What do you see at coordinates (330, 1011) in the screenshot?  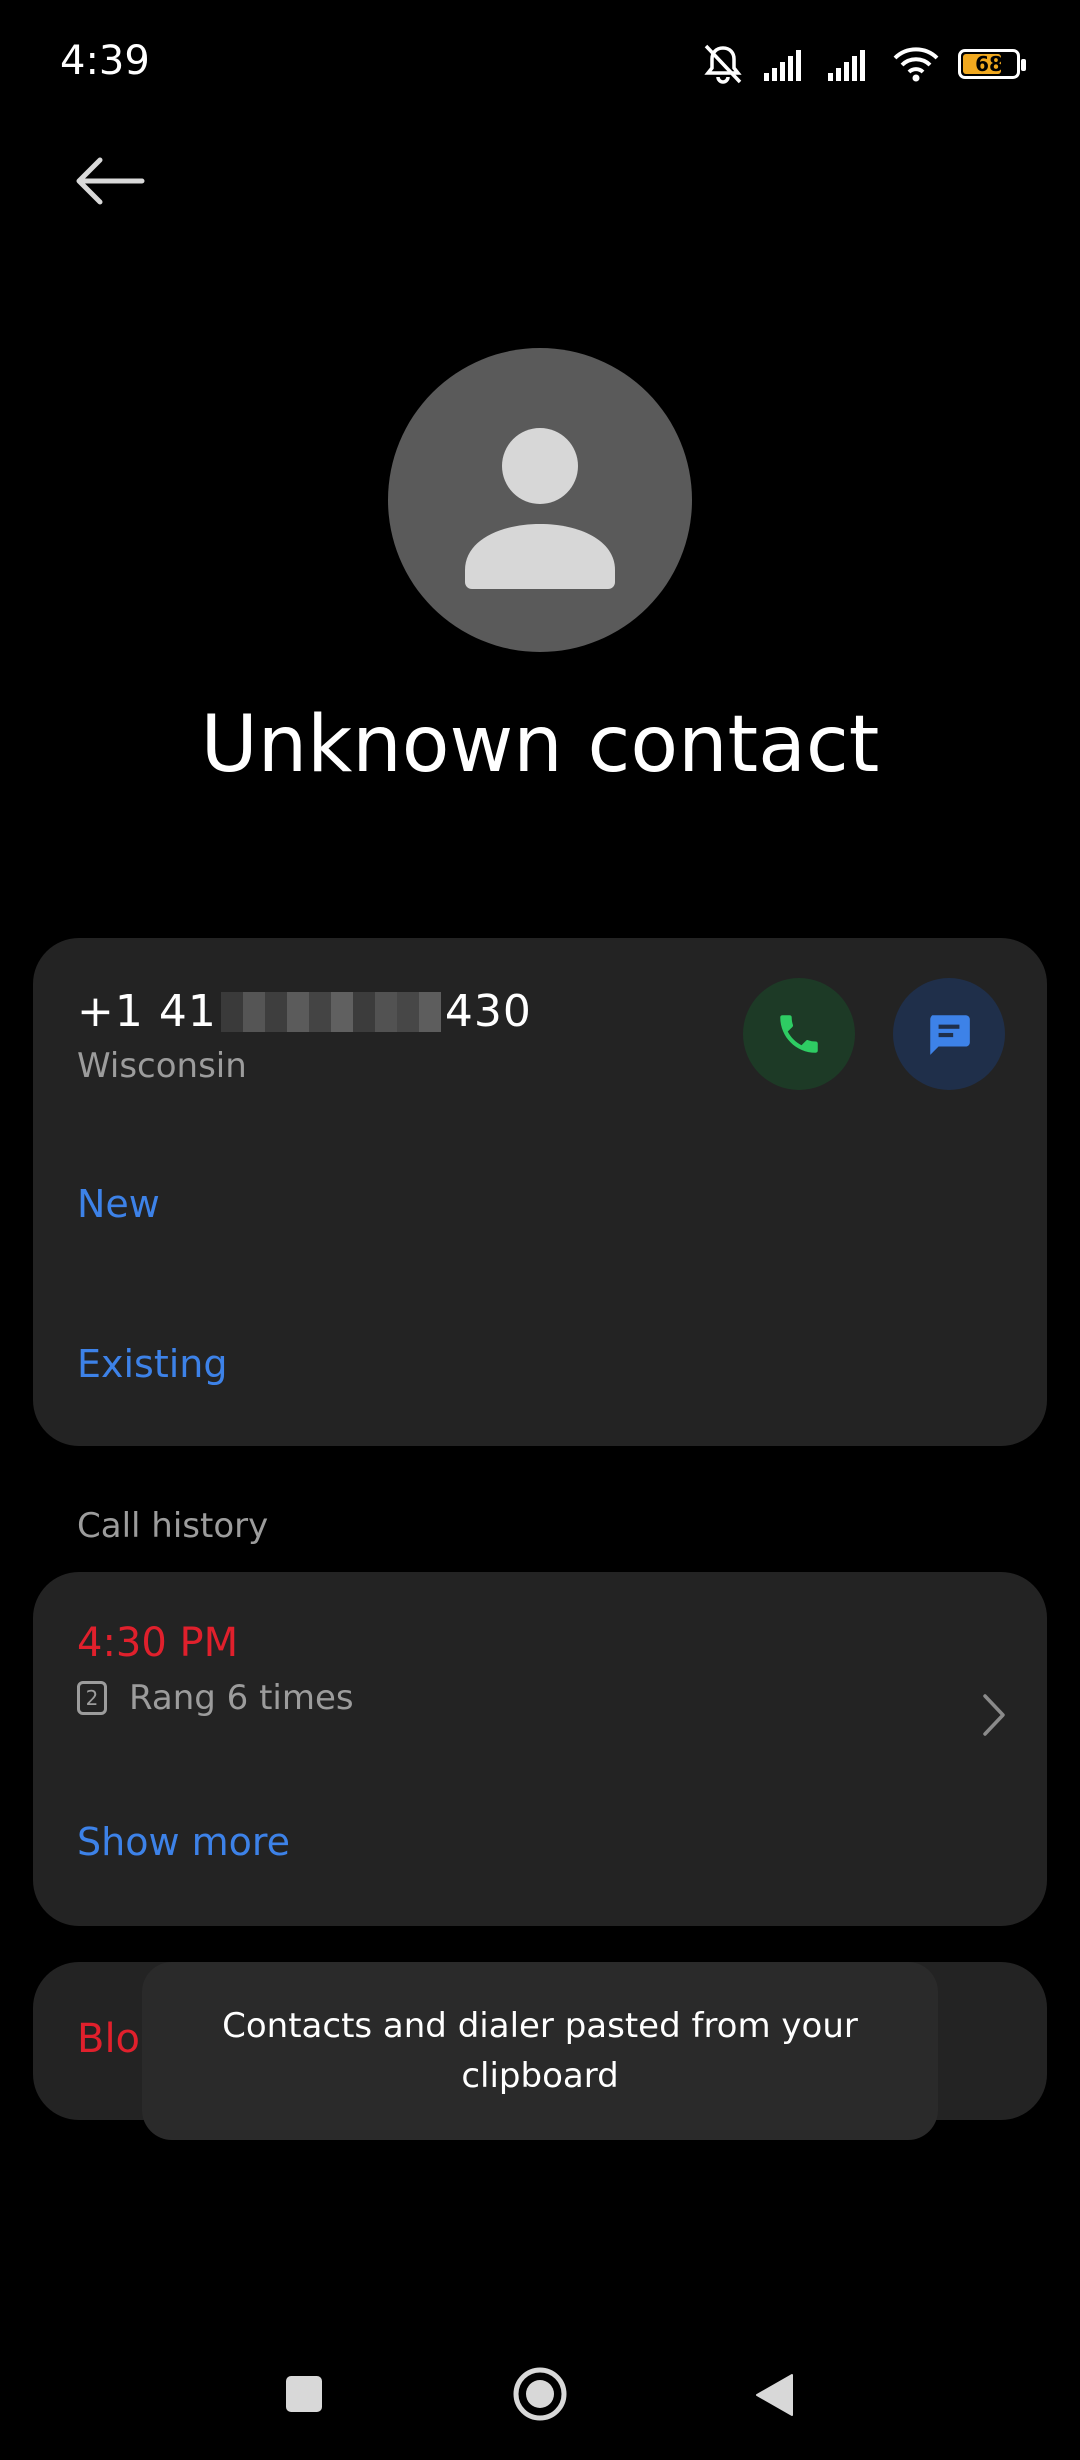 I see `redacted-digits` at bounding box center [330, 1011].